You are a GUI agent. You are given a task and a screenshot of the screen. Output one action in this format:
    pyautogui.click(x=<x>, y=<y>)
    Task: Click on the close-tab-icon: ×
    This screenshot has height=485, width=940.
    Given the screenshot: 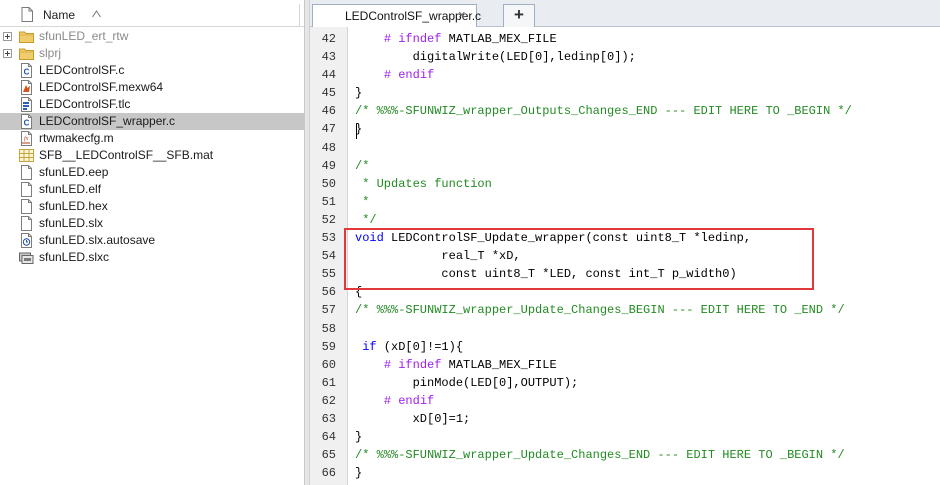 What is the action you would take?
    pyautogui.click(x=462, y=15)
    